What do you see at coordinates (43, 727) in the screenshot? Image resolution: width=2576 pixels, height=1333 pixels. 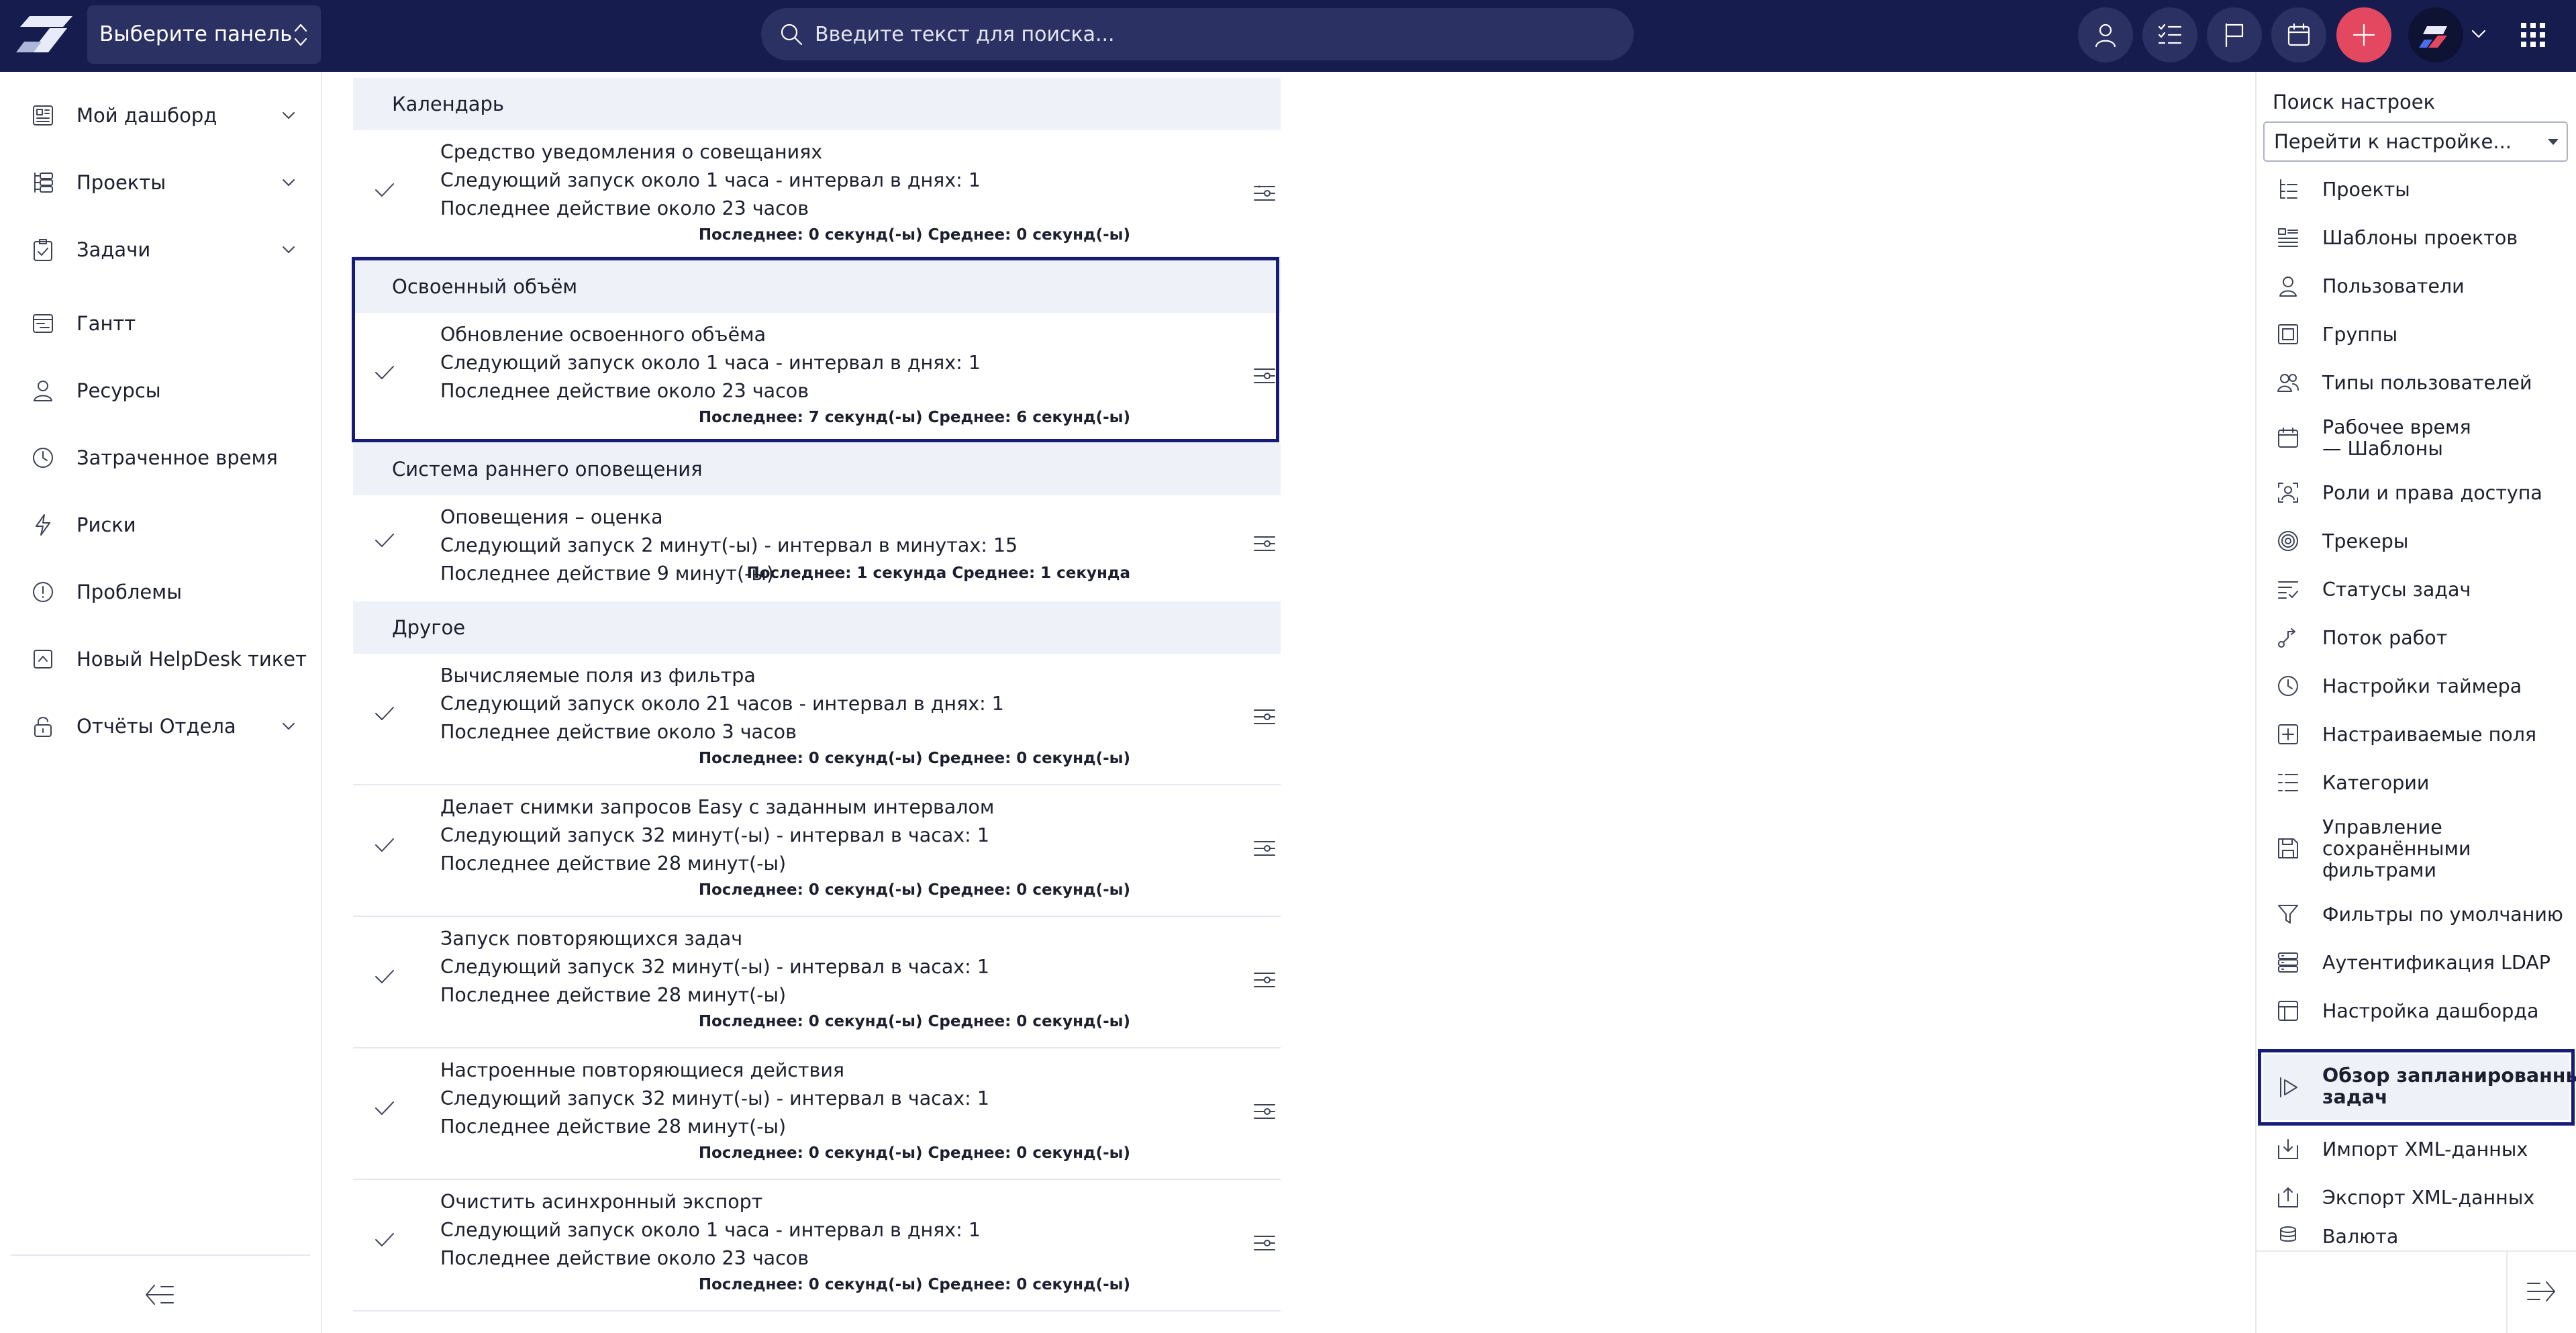 I see `lock-icon` at bounding box center [43, 727].